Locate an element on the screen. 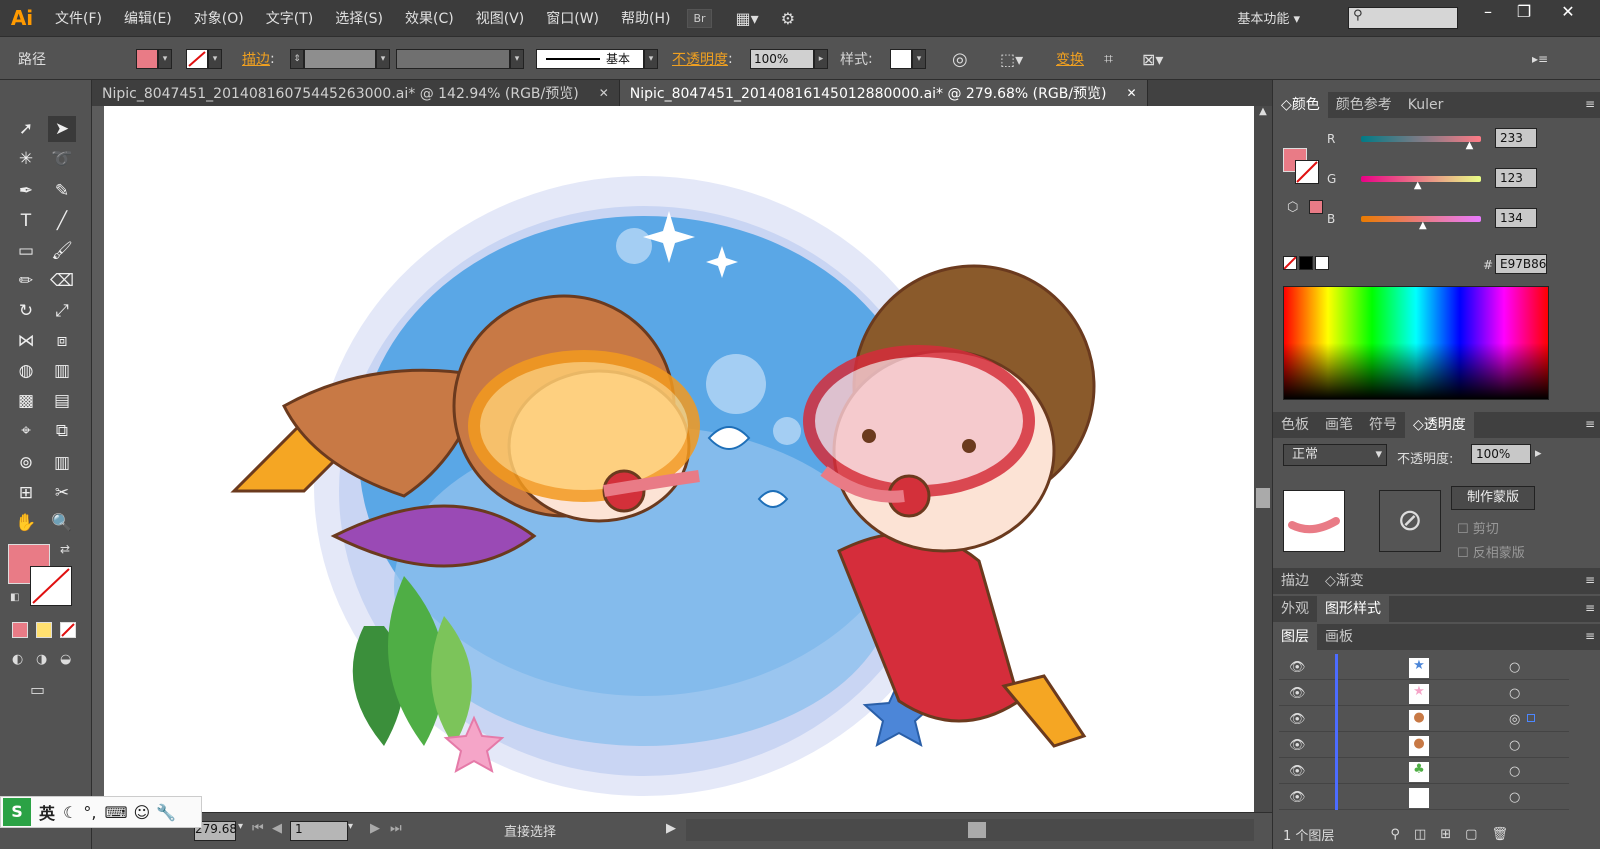 The image size is (1600, 849). invert-mask-checkbox: ☐ 反相蒙版 is located at coordinates (1491, 551).